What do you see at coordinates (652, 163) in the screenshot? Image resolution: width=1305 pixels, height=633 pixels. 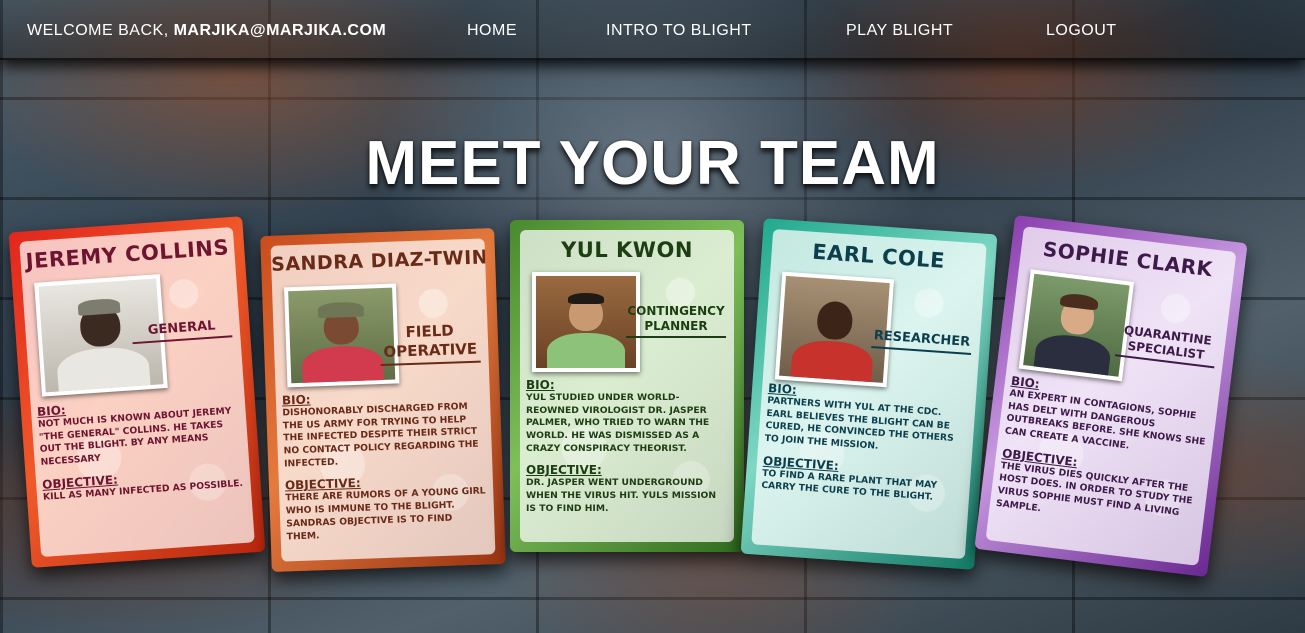 I see `page-title: MEET YOUR TEAM` at bounding box center [652, 163].